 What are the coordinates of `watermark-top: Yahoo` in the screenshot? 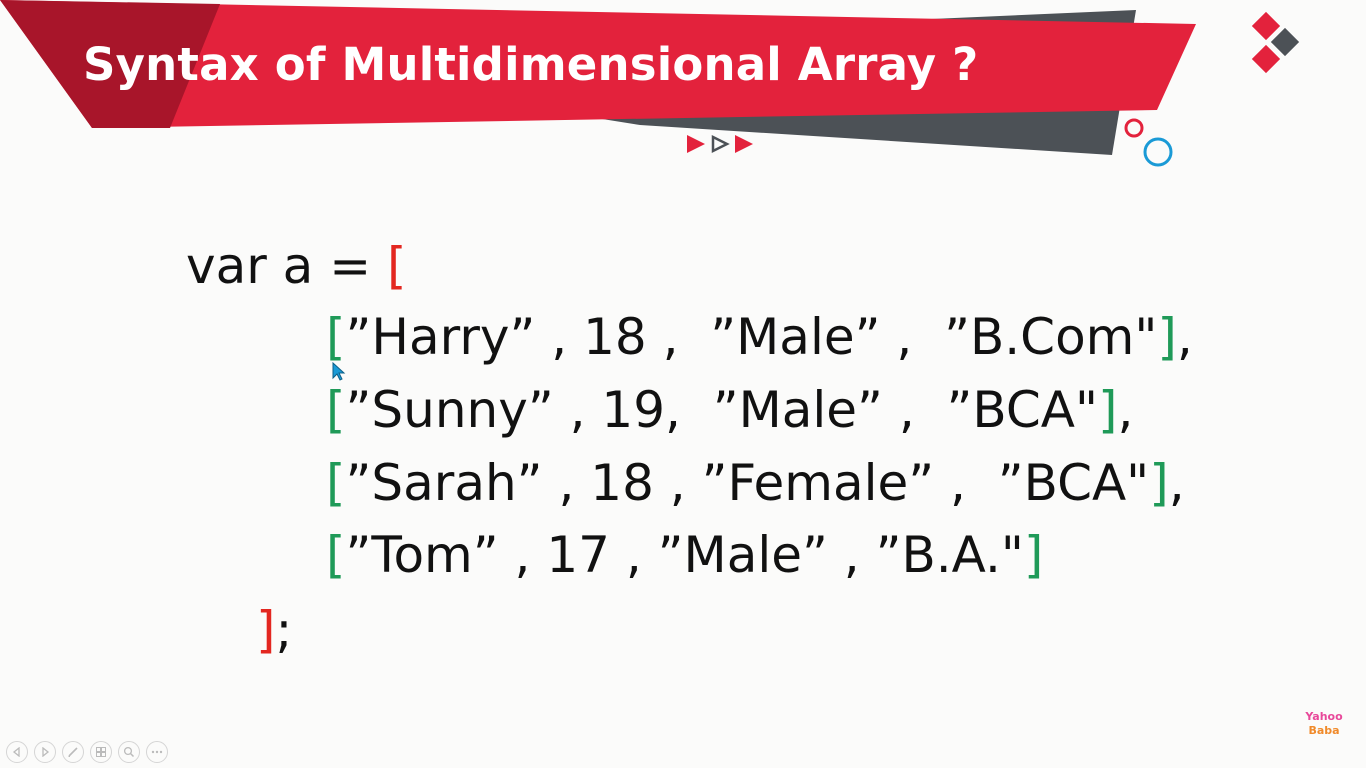 It's located at (1324, 716).